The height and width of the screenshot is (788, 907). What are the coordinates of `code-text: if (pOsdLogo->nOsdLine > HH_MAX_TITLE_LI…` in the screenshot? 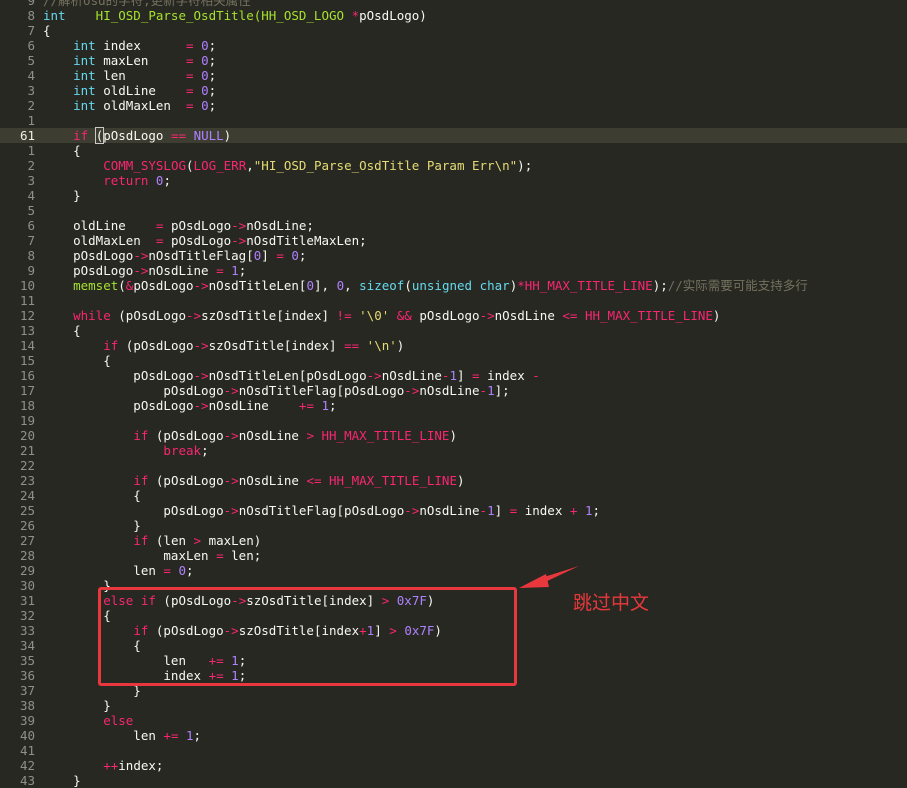 It's located at (250, 435).